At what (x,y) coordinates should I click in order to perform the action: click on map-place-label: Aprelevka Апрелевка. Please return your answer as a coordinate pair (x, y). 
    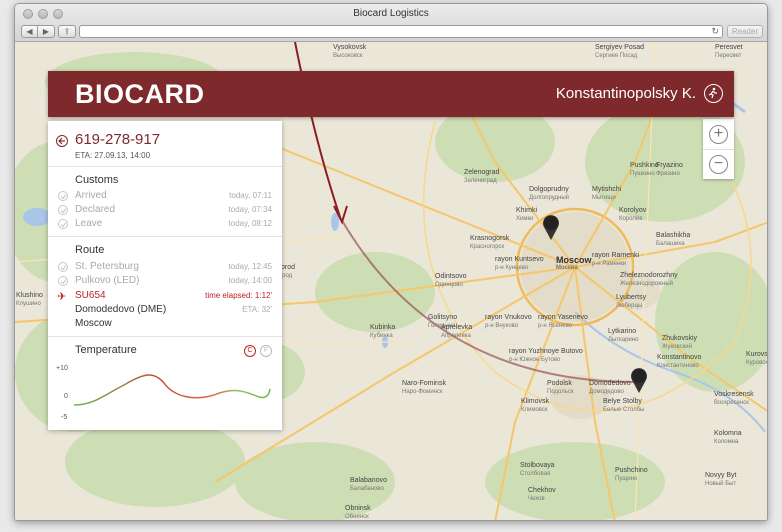
    Looking at the image, I should click on (456, 332).